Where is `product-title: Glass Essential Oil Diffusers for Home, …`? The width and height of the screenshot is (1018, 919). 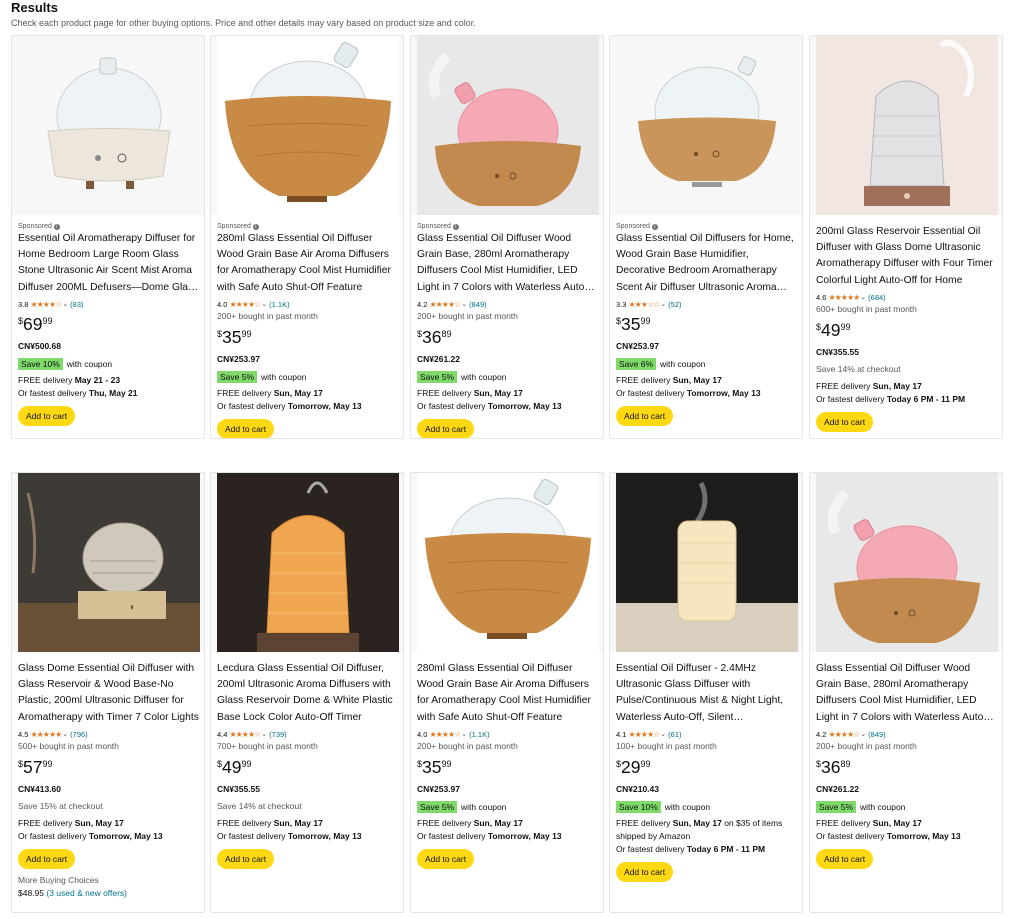 product-title: Glass Essential Oil Diffusers for Home, … is located at coordinates (706, 263).